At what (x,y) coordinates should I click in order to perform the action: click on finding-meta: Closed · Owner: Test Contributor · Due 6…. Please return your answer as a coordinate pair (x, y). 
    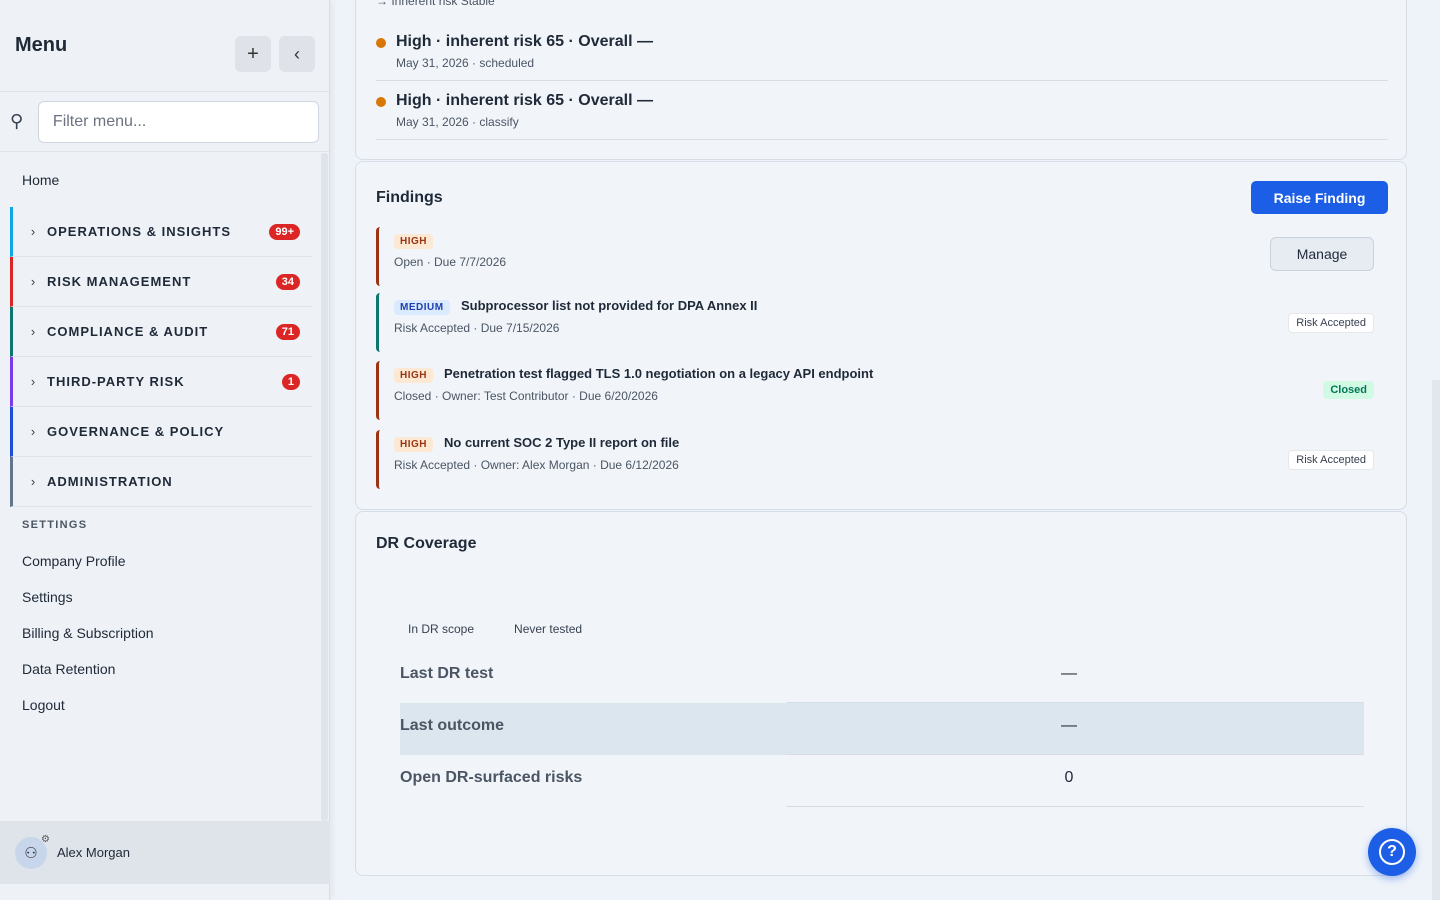
    Looking at the image, I should click on (526, 396).